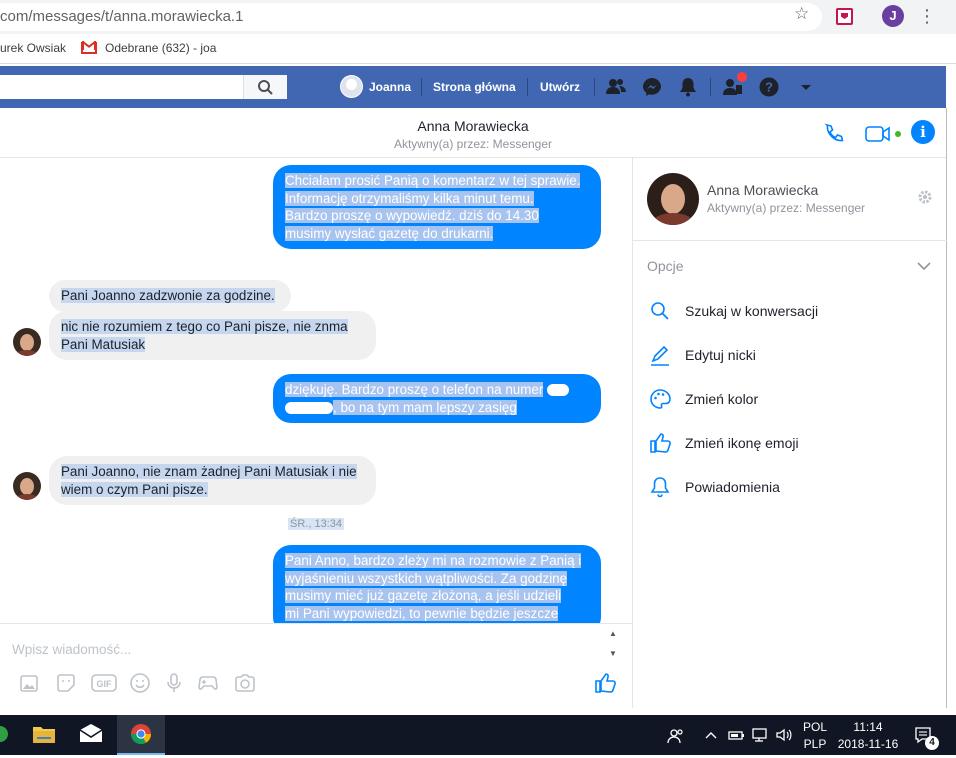  Describe the element at coordinates (834, 134) in the screenshot. I see `phone-call-icon` at that location.